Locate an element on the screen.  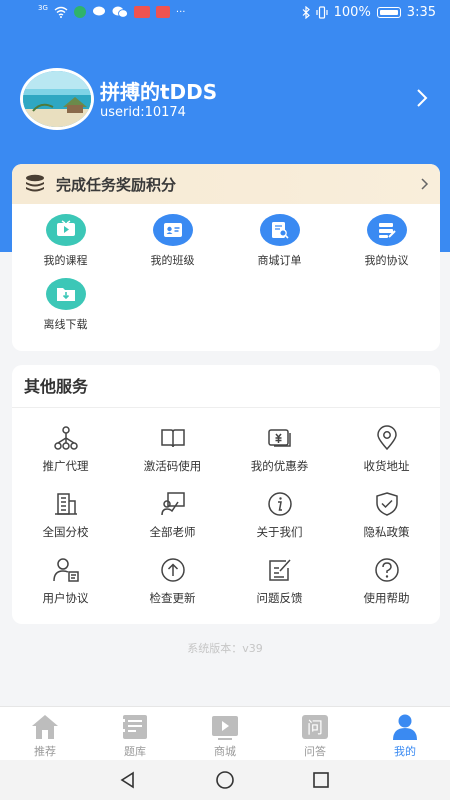
teacher-board-icon is located at coordinates (172, 504).